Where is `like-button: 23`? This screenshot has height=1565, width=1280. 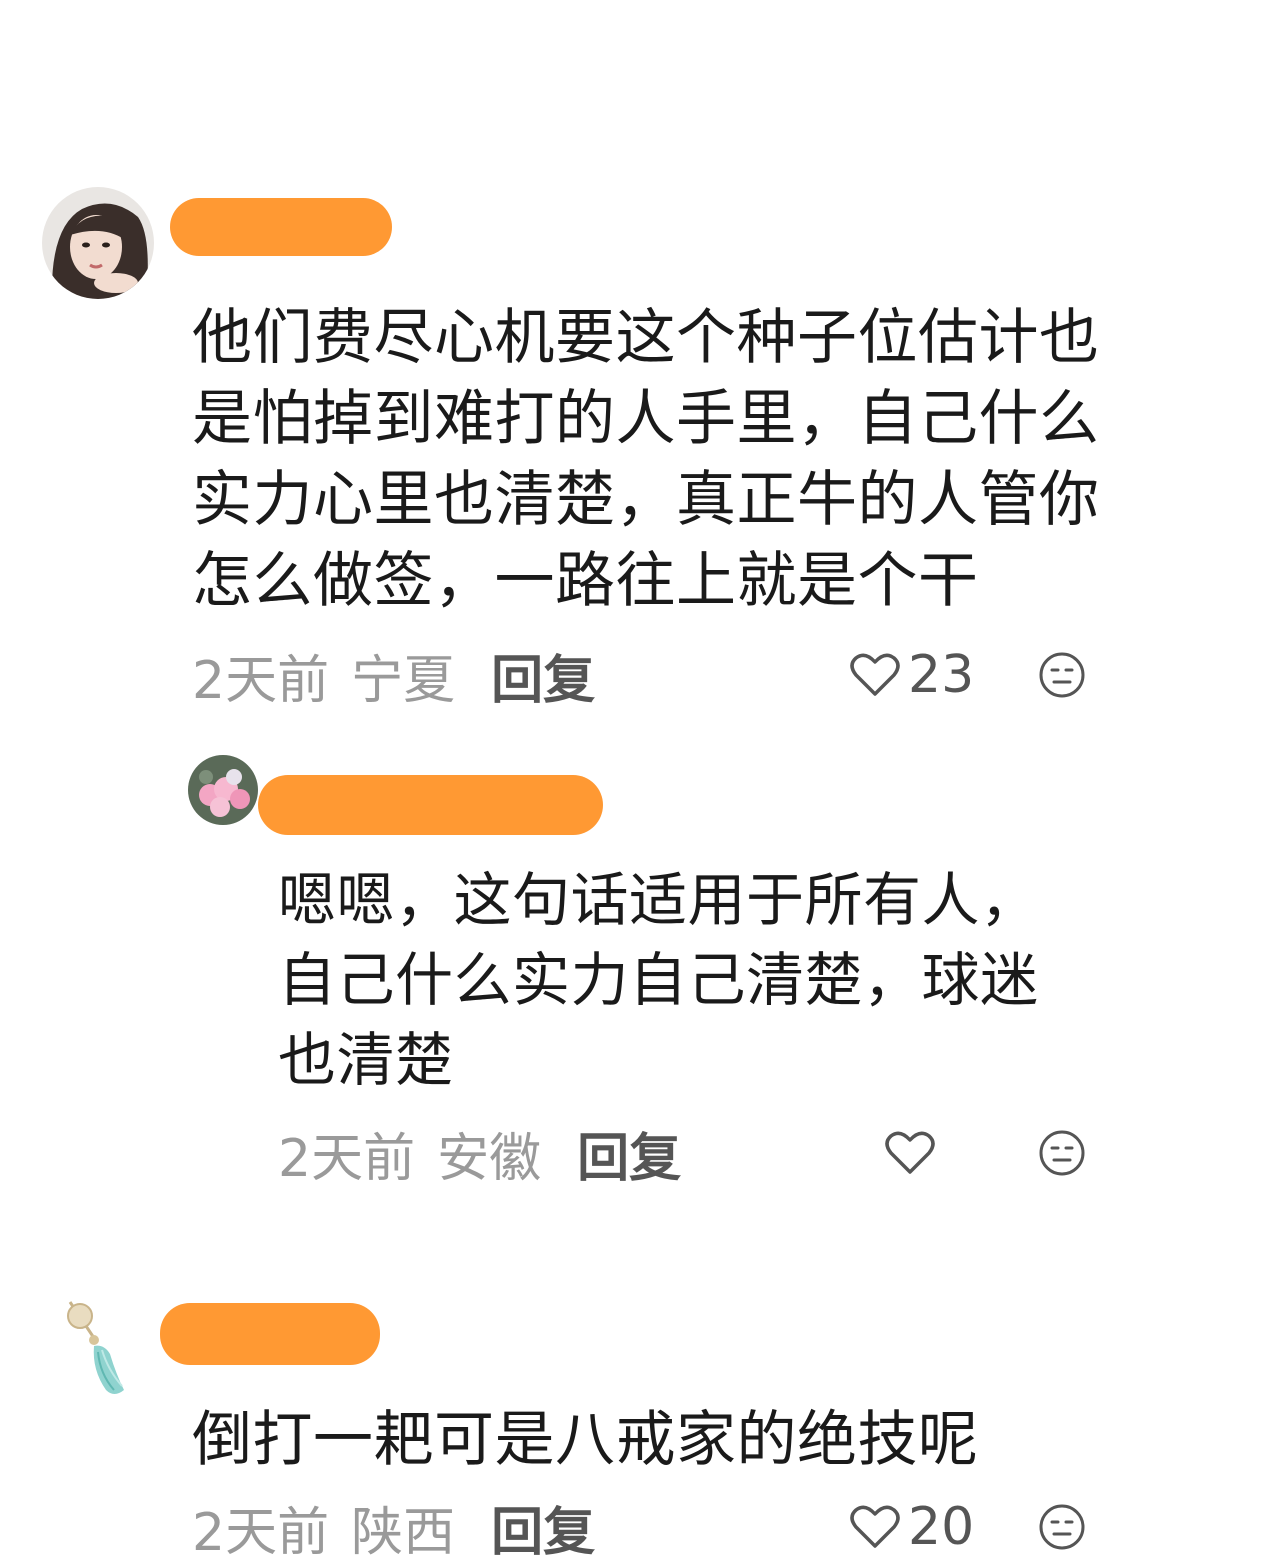
like-button: 23 is located at coordinates (912, 675).